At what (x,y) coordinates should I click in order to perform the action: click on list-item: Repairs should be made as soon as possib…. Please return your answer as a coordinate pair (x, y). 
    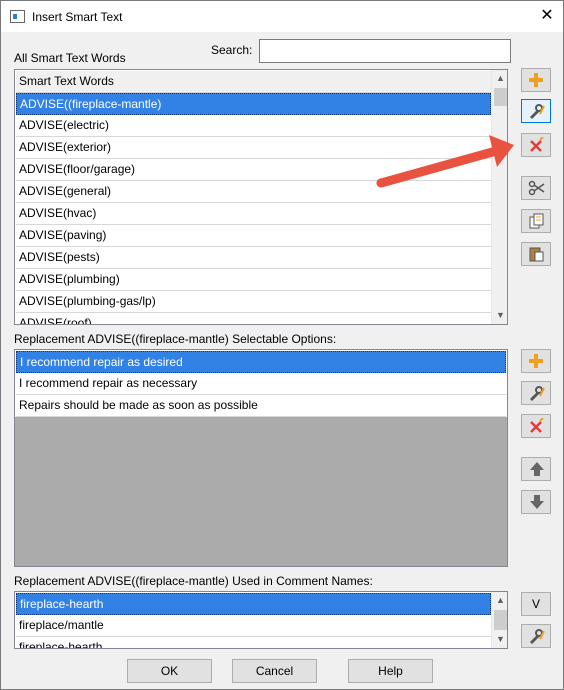
    Looking at the image, I should click on (261, 406).